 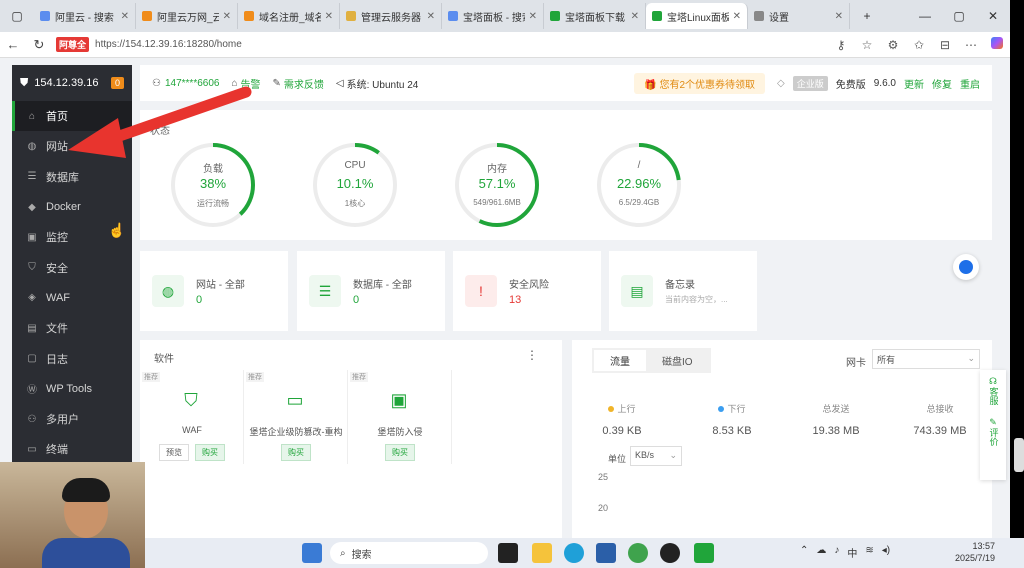 I want to click on baota-icon, so click(x=704, y=553).